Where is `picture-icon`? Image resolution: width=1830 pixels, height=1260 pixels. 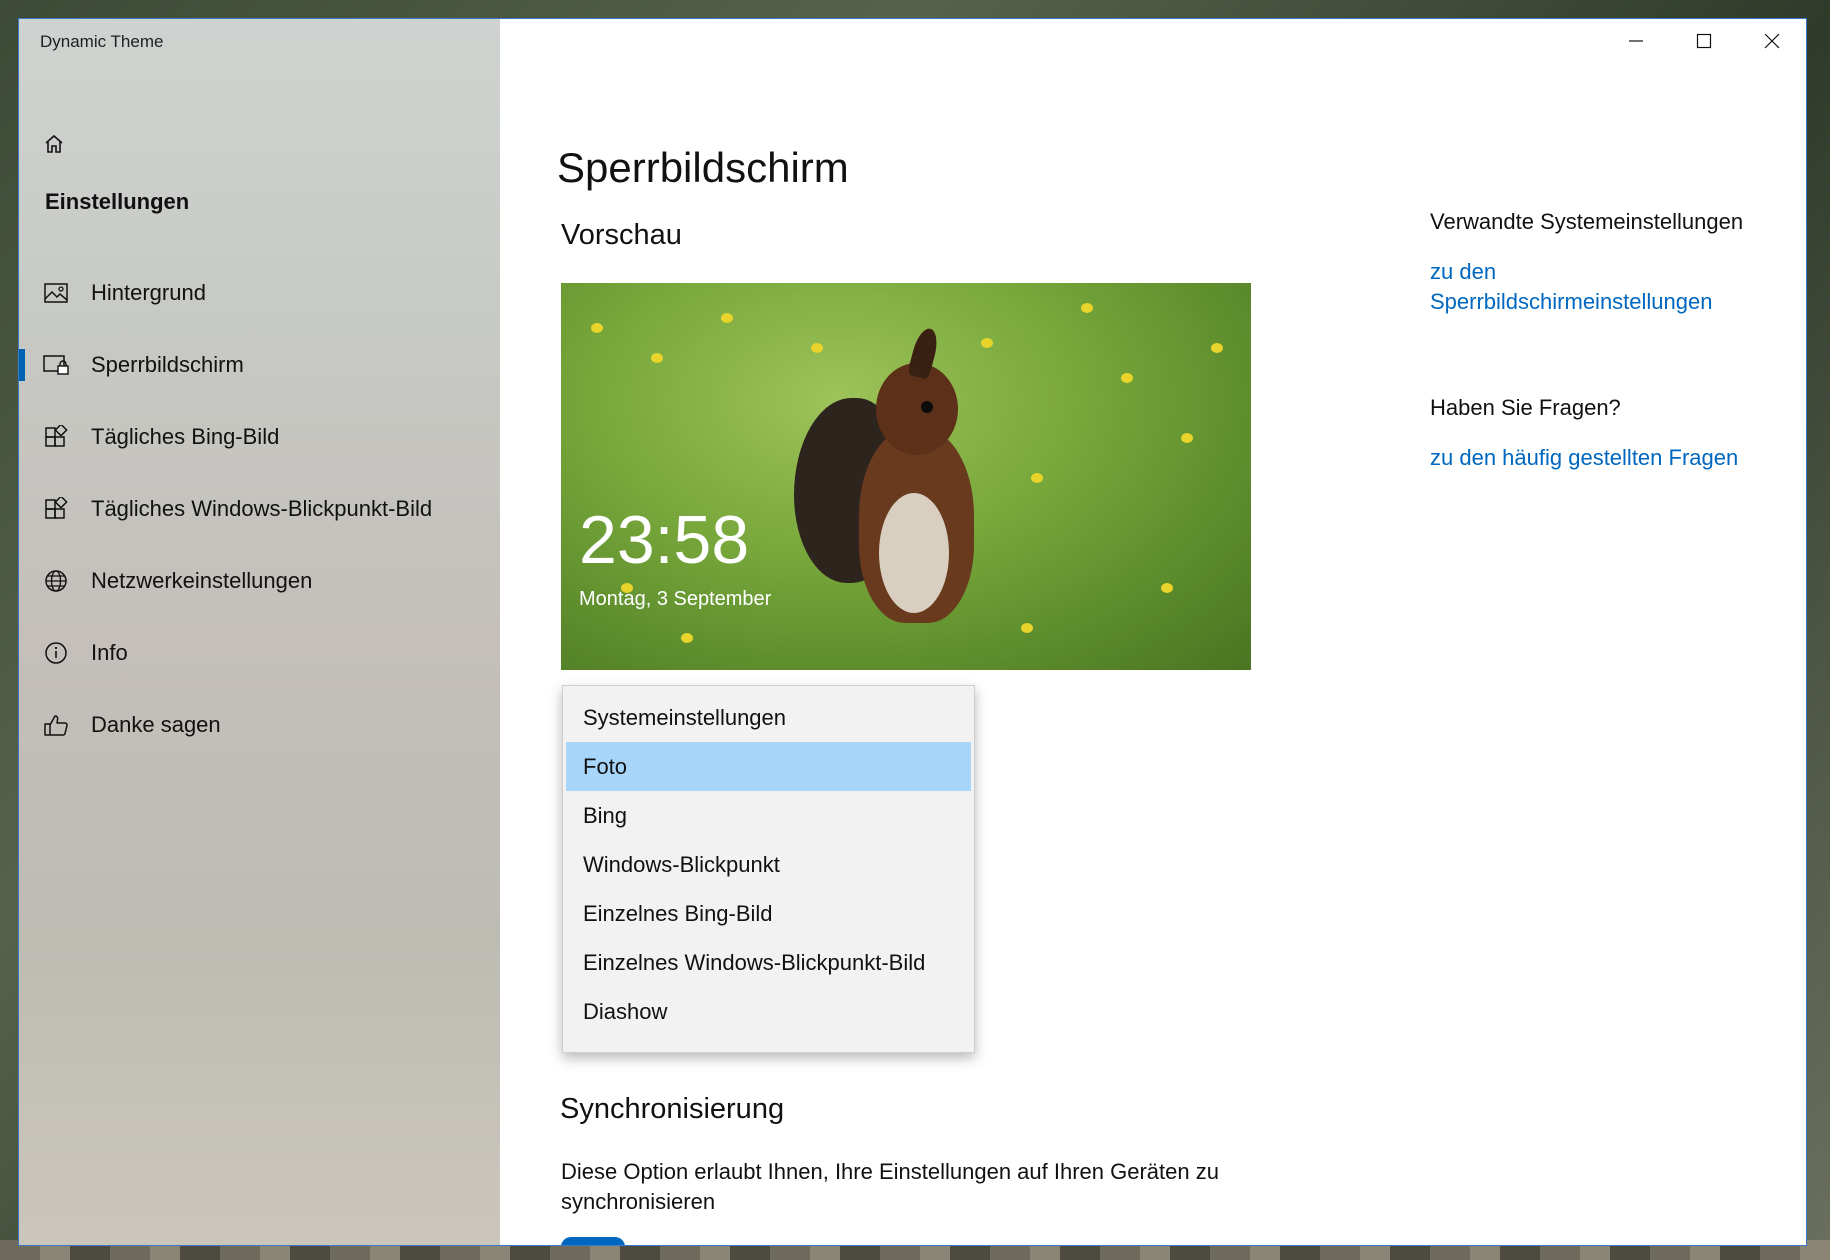 picture-icon is located at coordinates (56, 293).